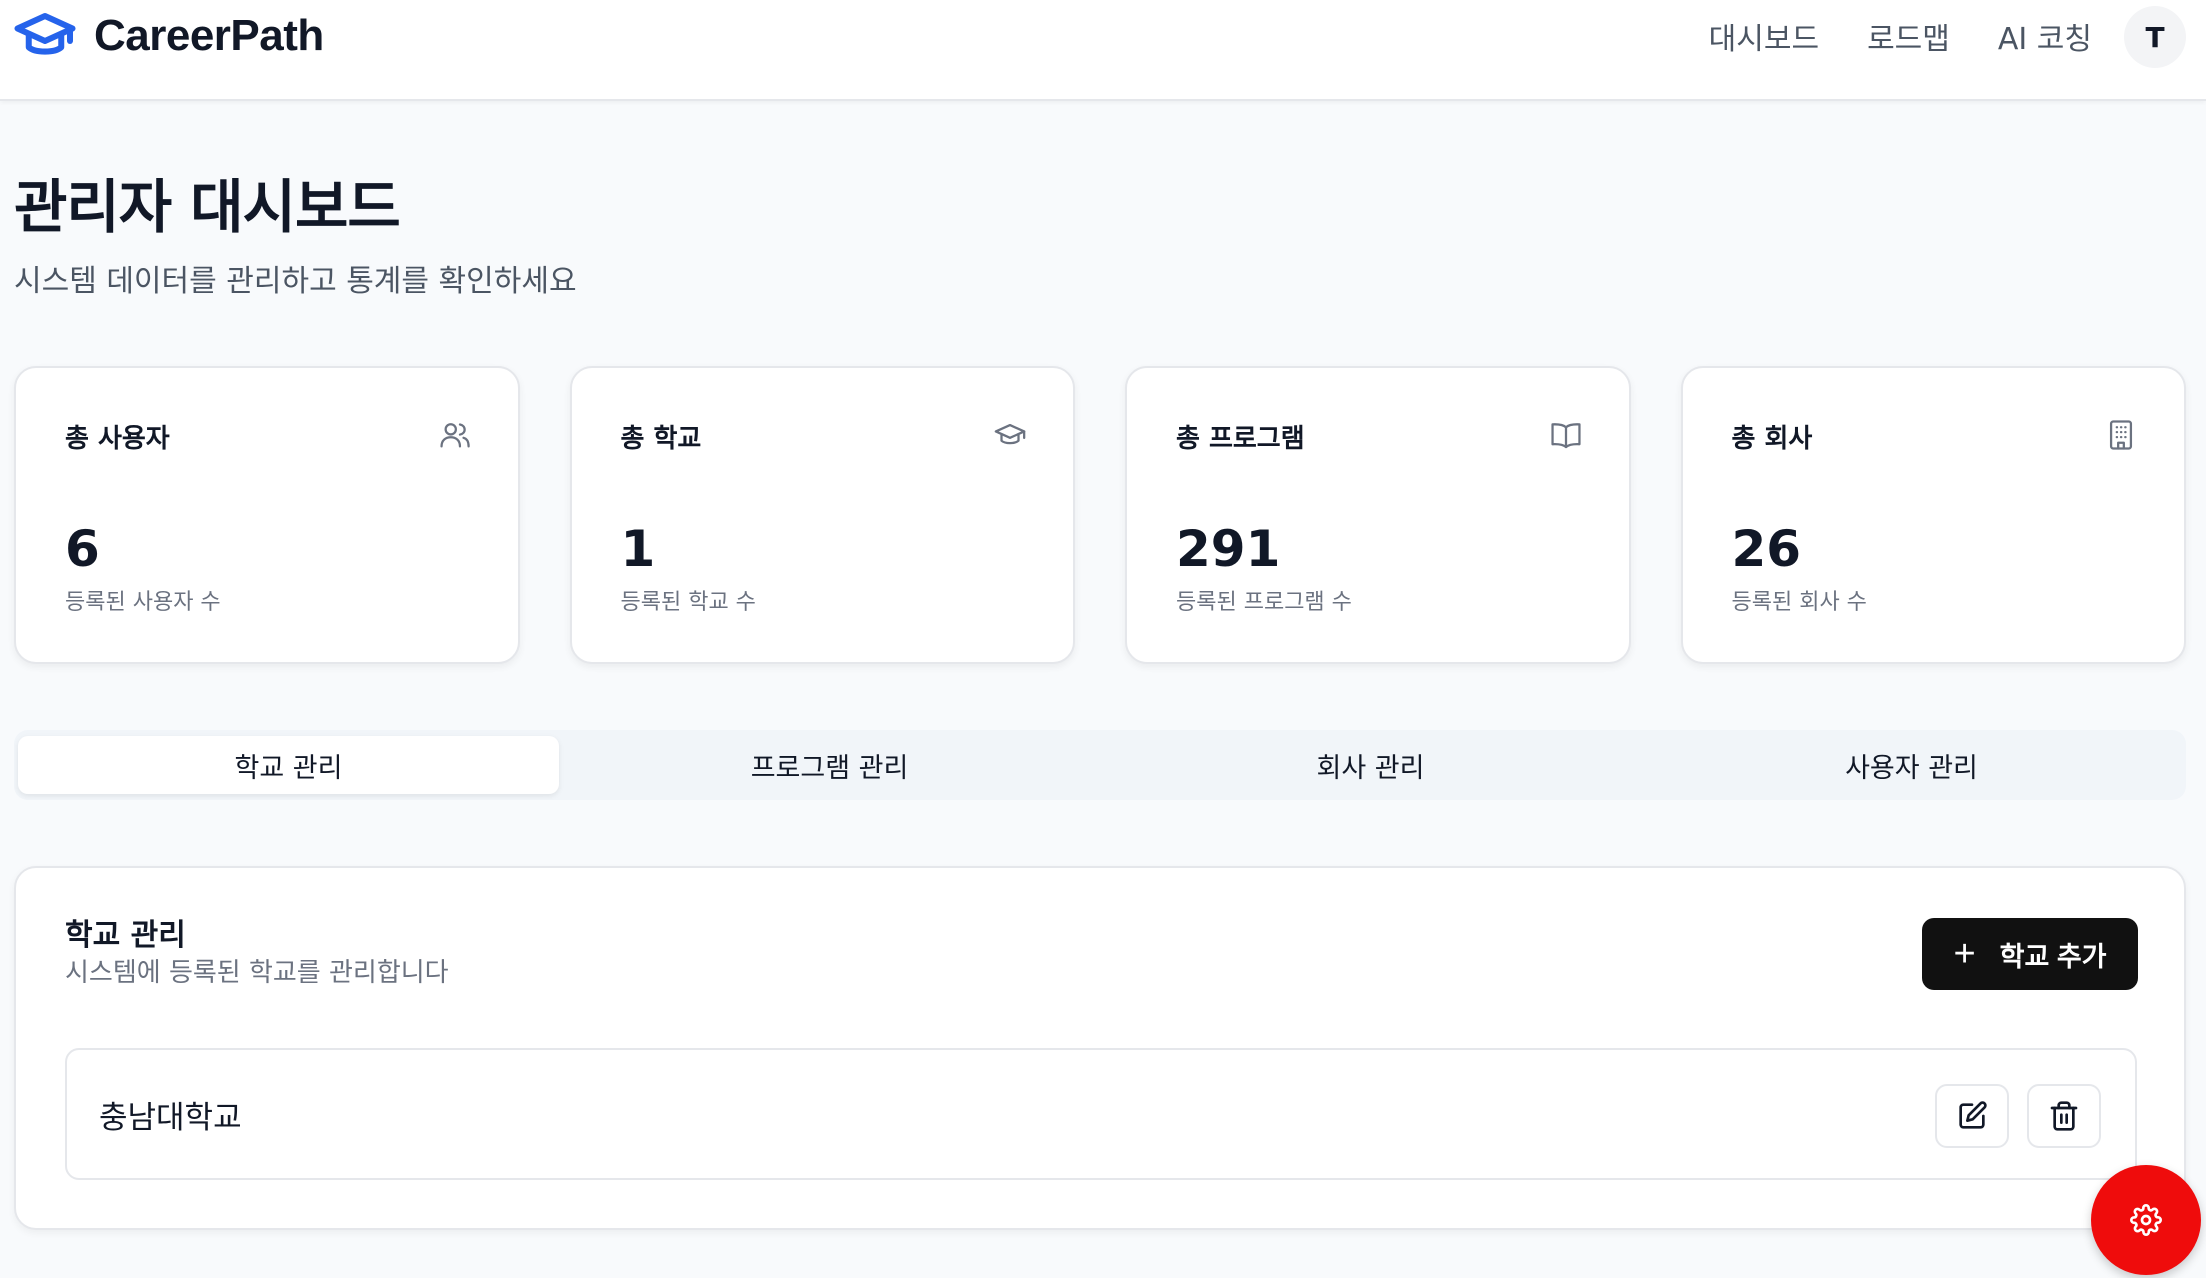  What do you see at coordinates (1101, 1114) in the screenshot?
I see `list-item: 충남대학교` at bounding box center [1101, 1114].